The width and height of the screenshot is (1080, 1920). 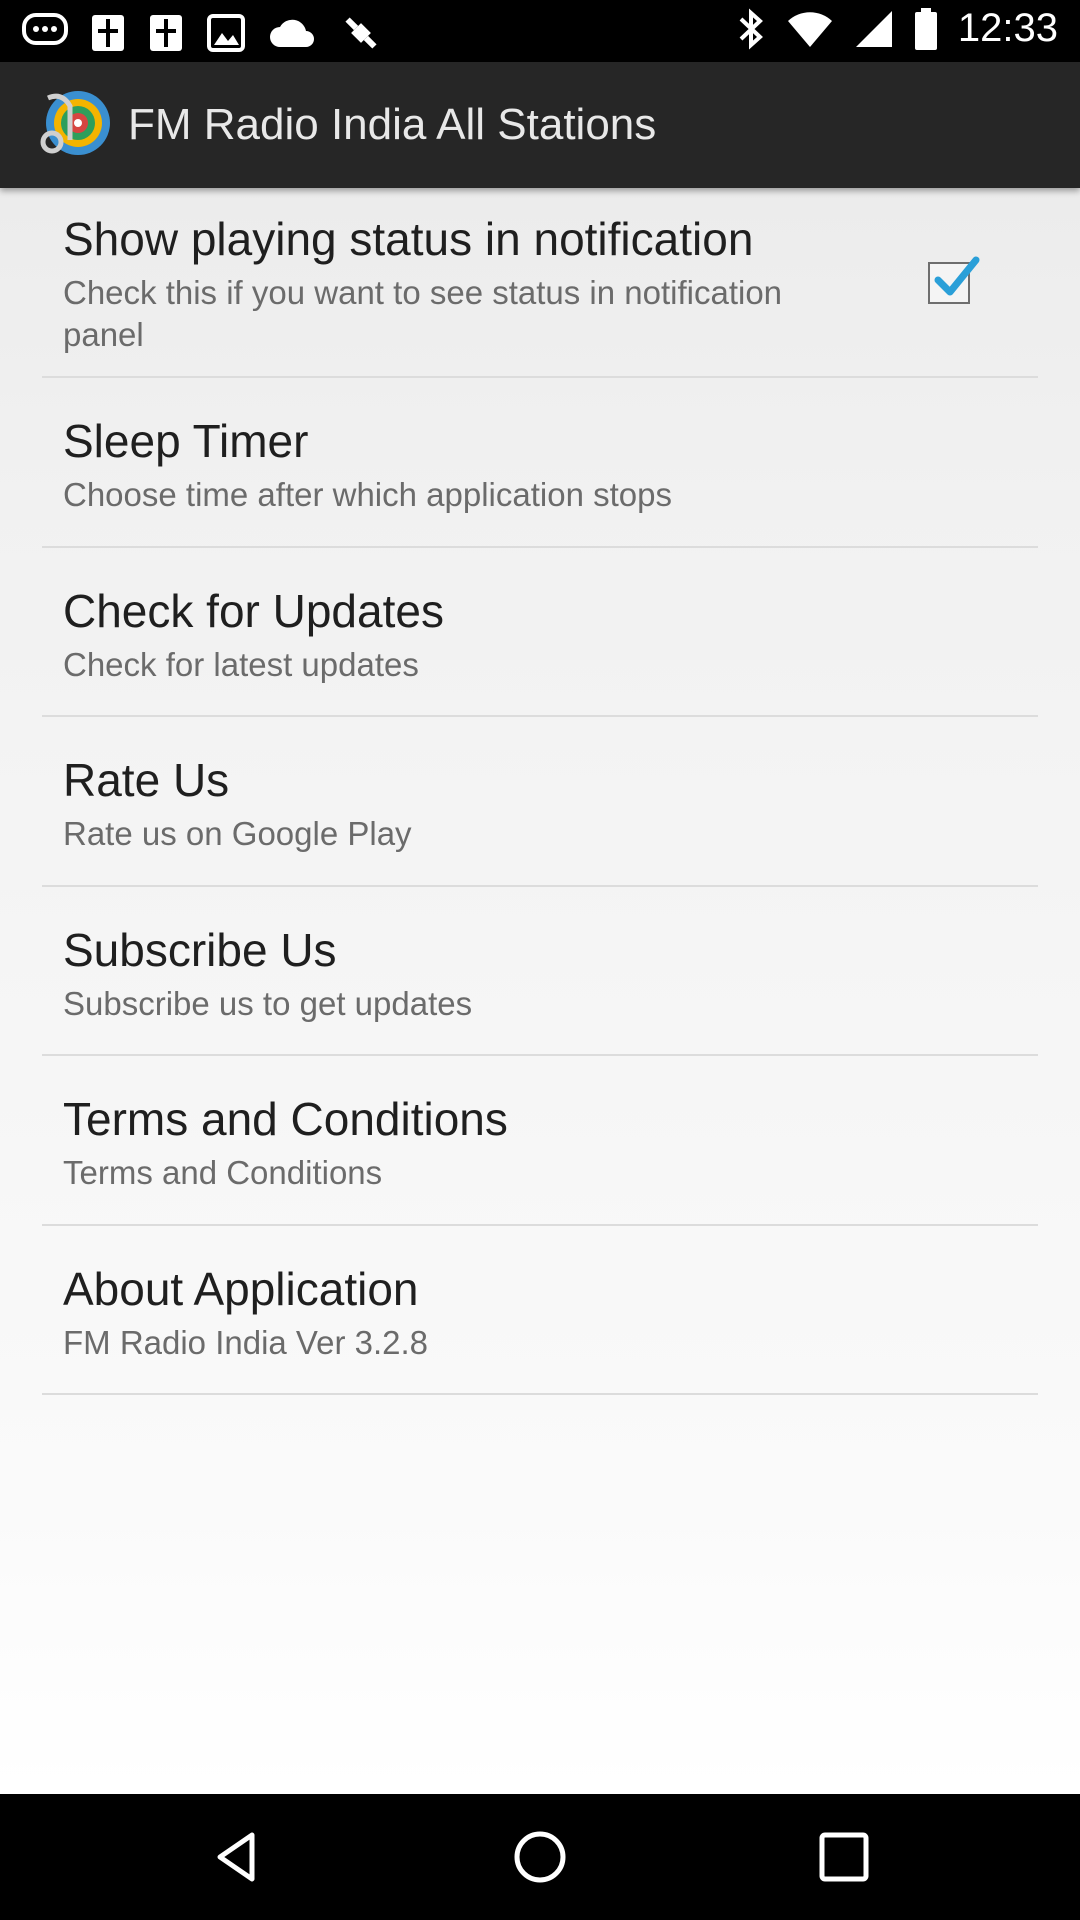 What do you see at coordinates (146, 780) in the screenshot?
I see `pref-title: Rate Us` at bounding box center [146, 780].